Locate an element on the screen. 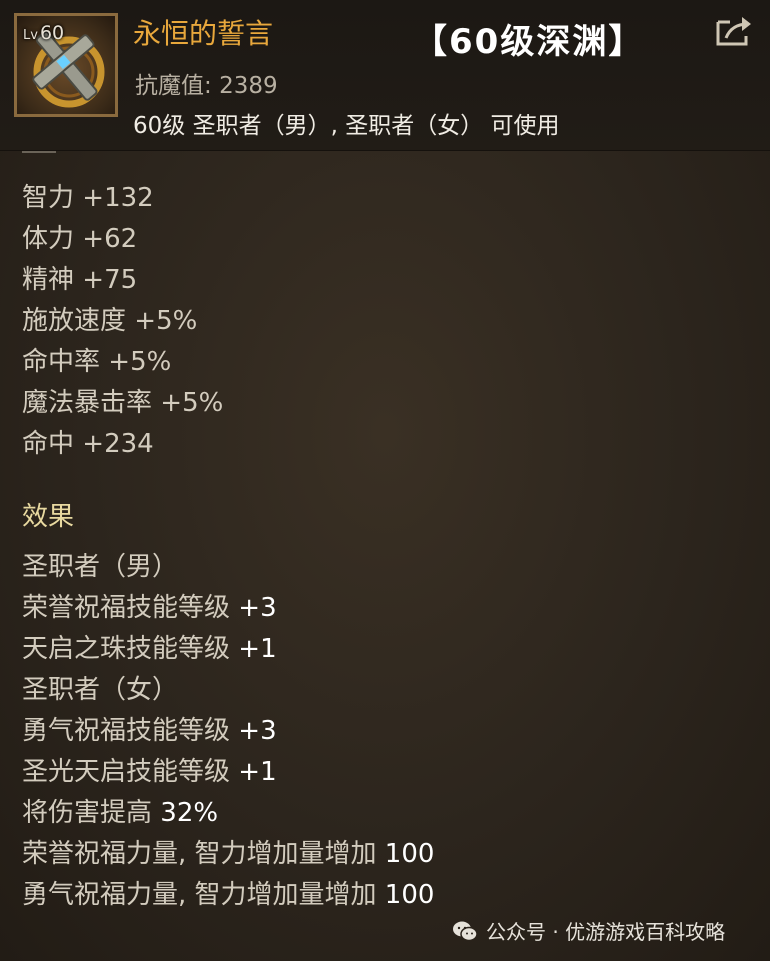 The height and width of the screenshot is (961, 770). resist-label: 抗魔值: is located at coordinates (173, 86).